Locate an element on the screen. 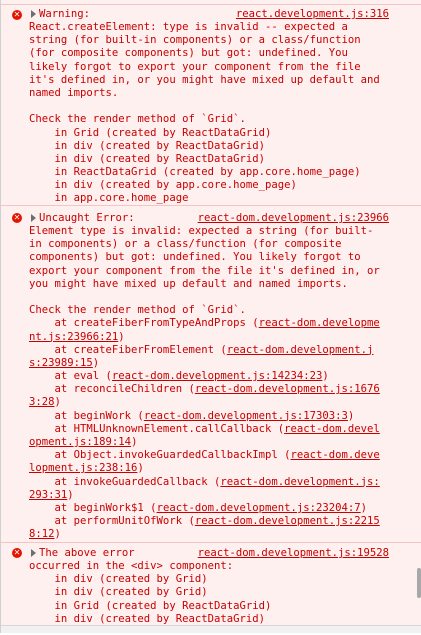 Image resolution: width=421 pixels, height=635 pixels. stack-frame-link: react-dom.development.js:23204:7 is located at coordinates (259, 508).